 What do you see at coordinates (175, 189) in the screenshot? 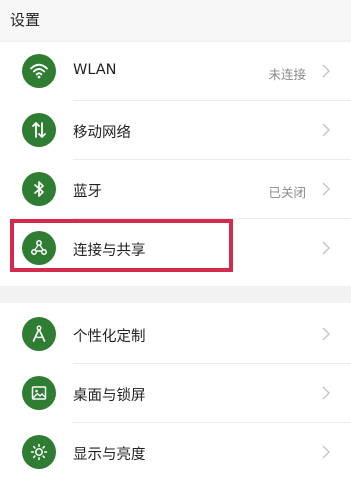
I see `settings-item-bluetooth: 蓝牙 已关闭` at bounding box center [175, 189].